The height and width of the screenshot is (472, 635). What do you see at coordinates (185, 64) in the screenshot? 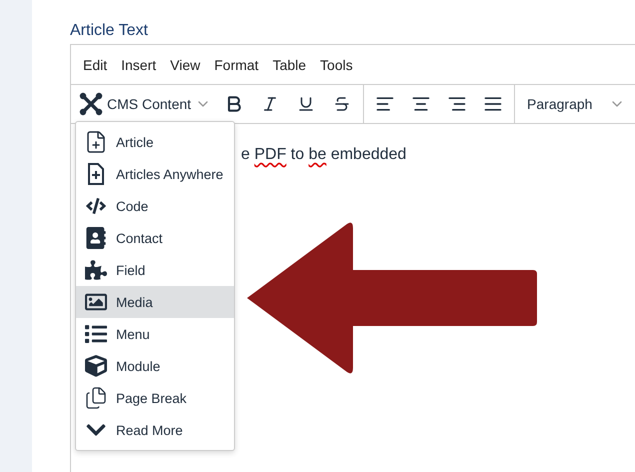
I see `menubar-entry: View` at bounding box center [185, 64].